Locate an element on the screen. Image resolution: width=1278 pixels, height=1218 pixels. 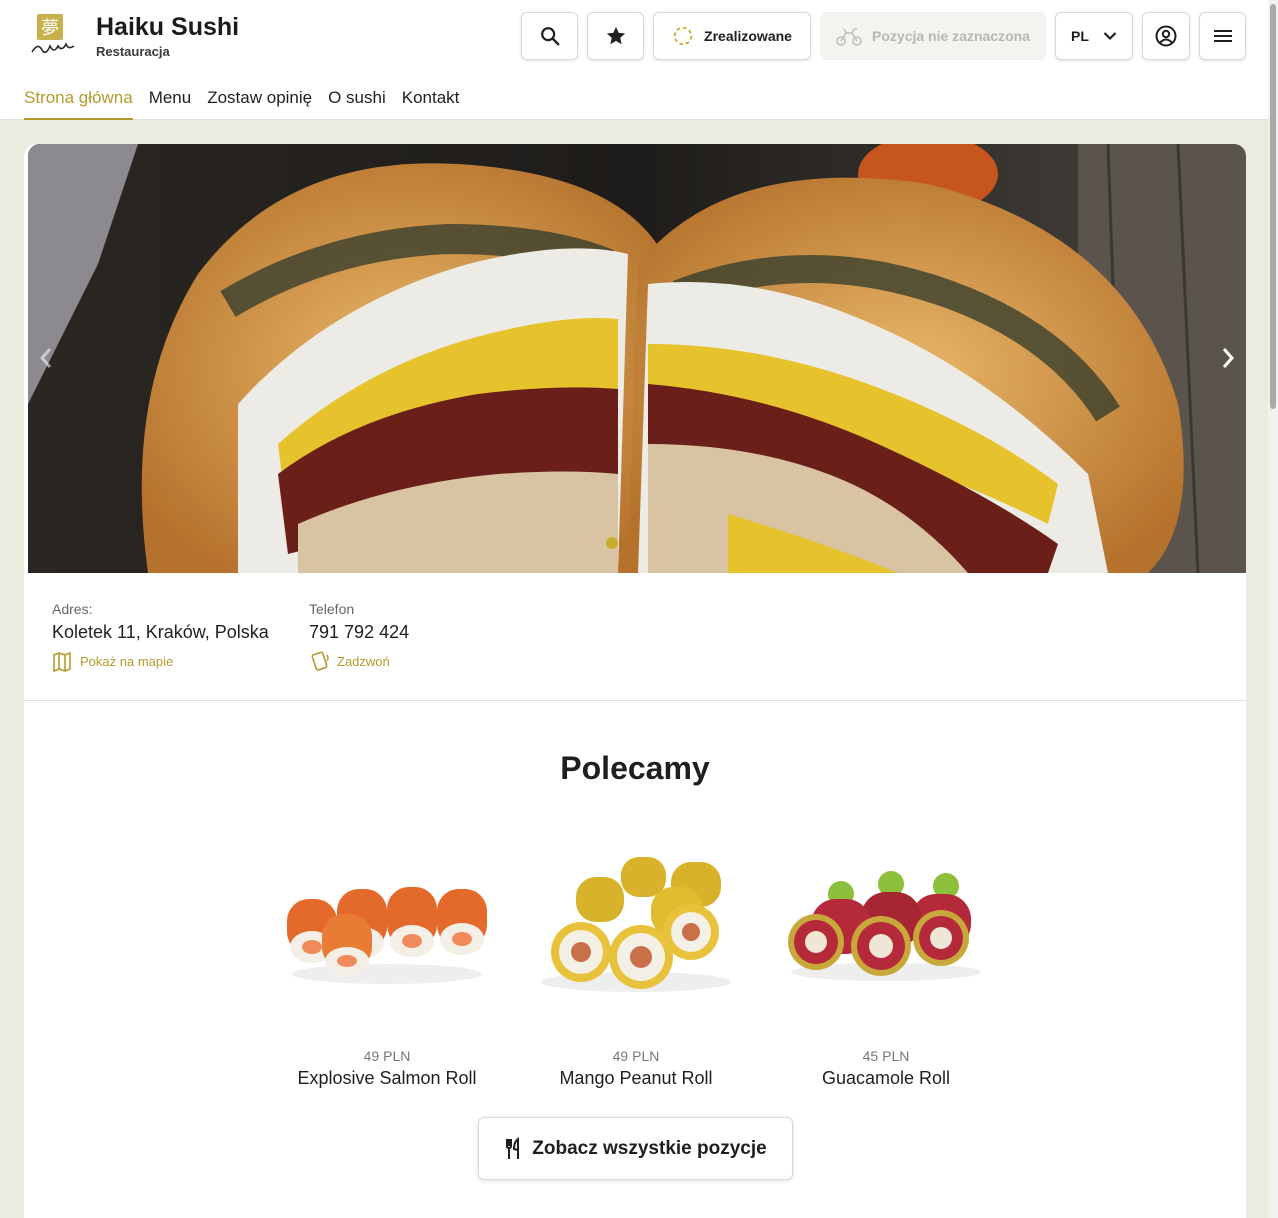
product-card: 49 PLN Explosive Salmon Roll is located at coordinates (387, 966).